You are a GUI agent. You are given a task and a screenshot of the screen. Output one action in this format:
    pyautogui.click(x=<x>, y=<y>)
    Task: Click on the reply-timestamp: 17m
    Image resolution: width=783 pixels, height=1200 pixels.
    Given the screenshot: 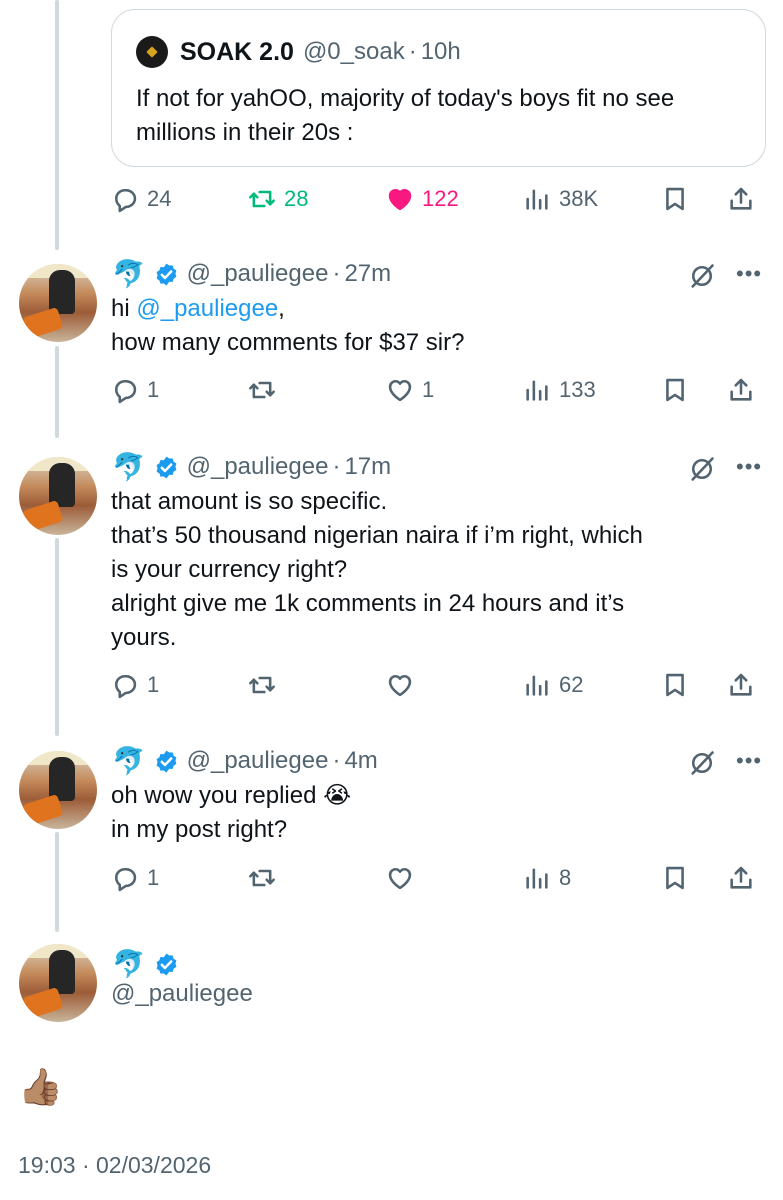 What is the action you would take?
    pyautogui.click(x=367, y=467)
    